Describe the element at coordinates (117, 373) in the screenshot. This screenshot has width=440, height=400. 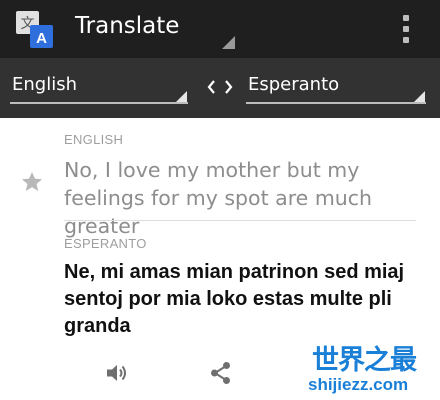
I see `speaker-icon` at that location.